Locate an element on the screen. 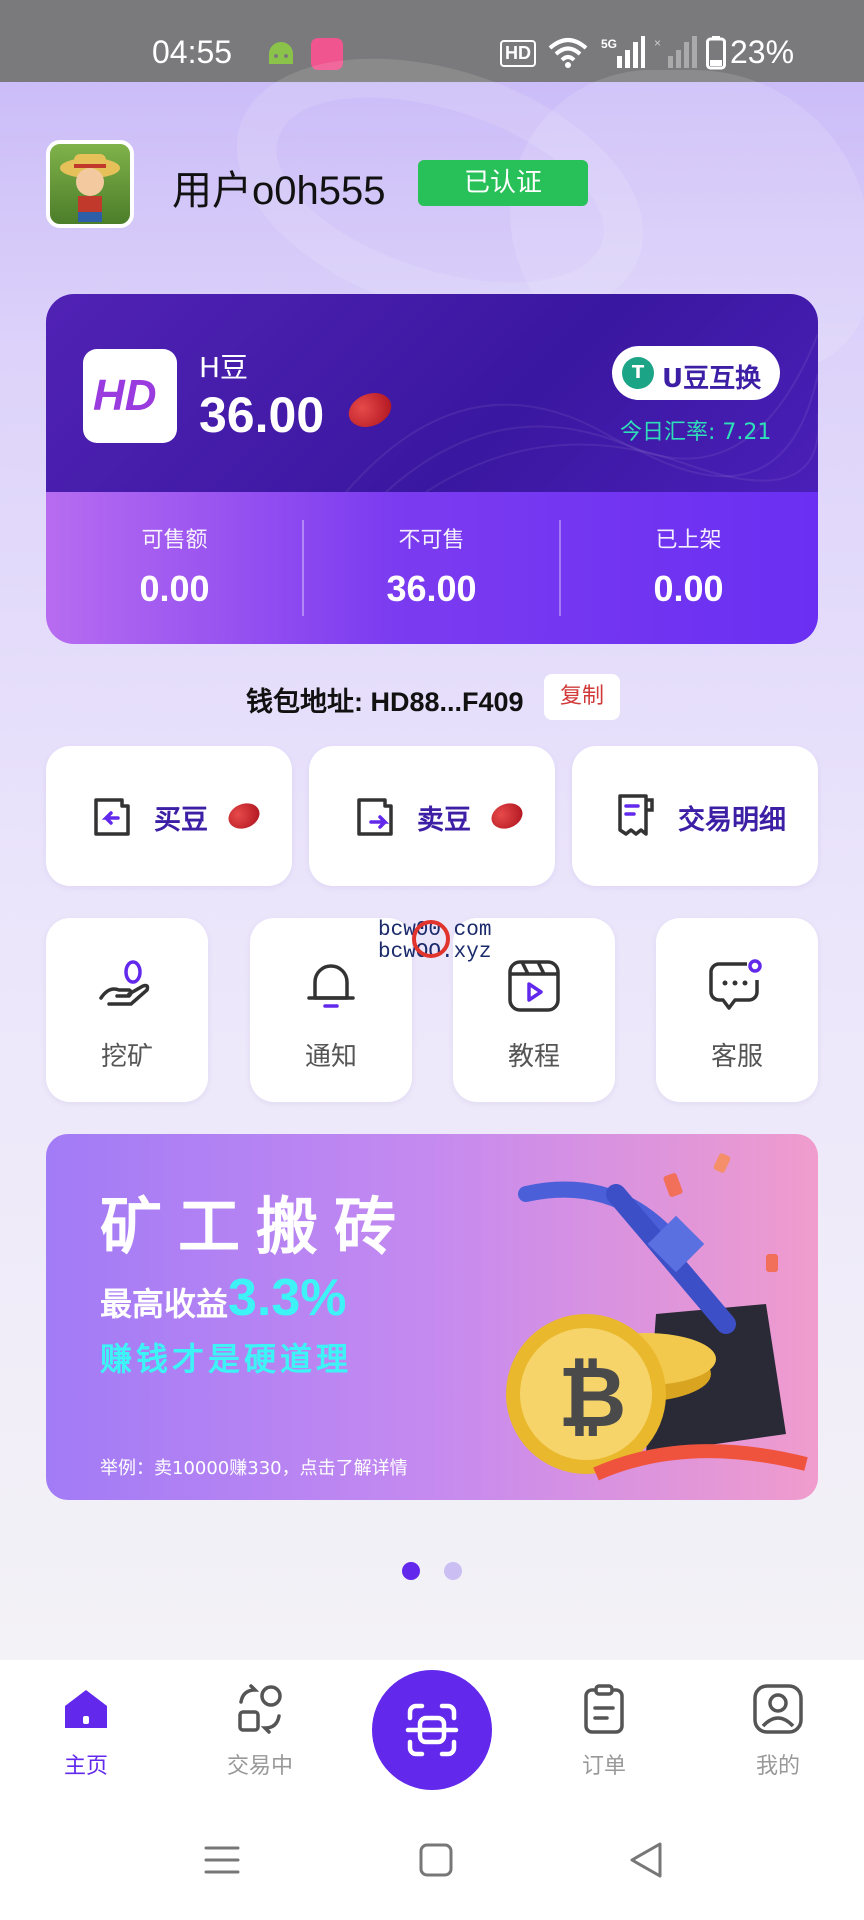 Image resolution: width=864 pixels, height=1920 pixels. battery-icon is located at coordinates (716, 53).